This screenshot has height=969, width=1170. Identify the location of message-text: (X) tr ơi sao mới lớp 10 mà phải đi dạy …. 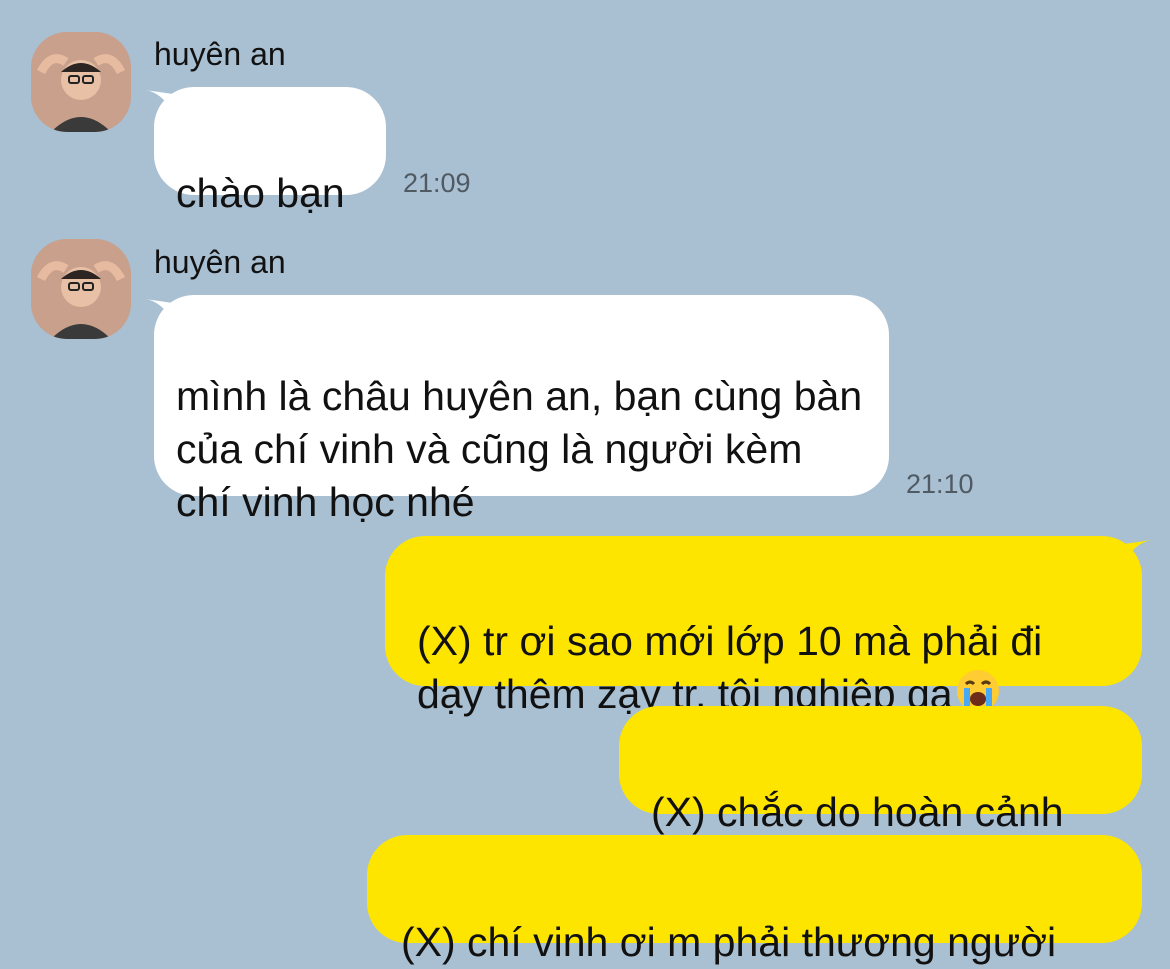
(730, 667).